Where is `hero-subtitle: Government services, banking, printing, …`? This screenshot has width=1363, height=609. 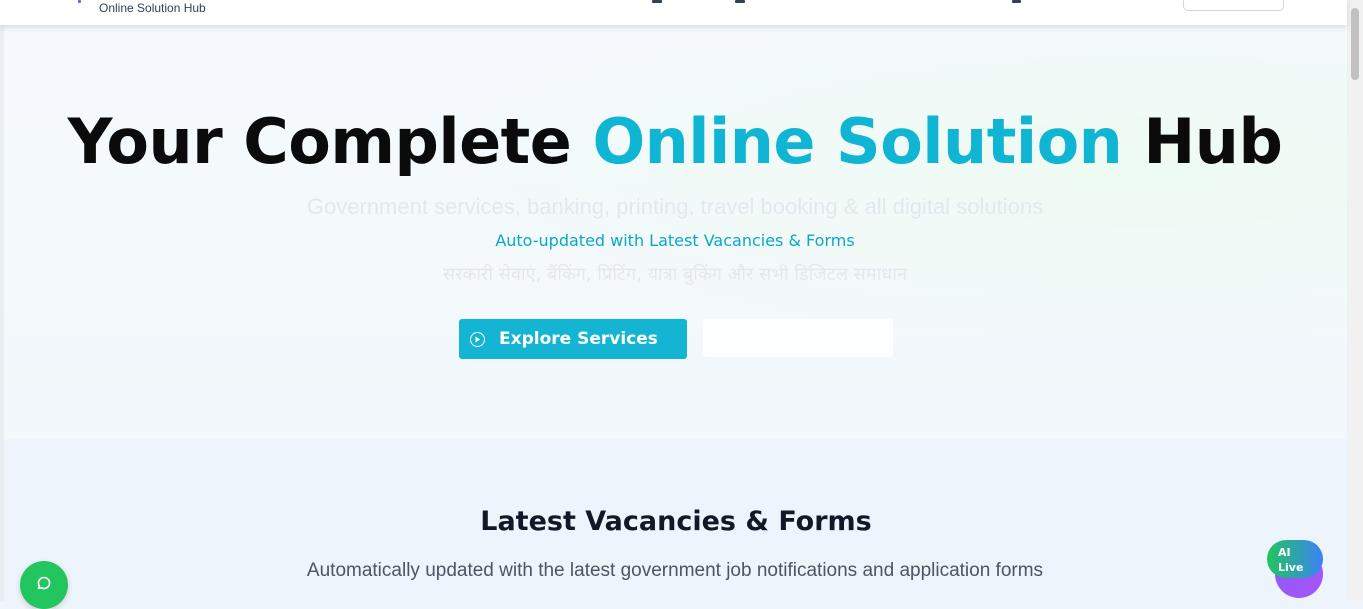 hero-subtitle: Government services, banking, printing, … is located at coordinates (675, 206).